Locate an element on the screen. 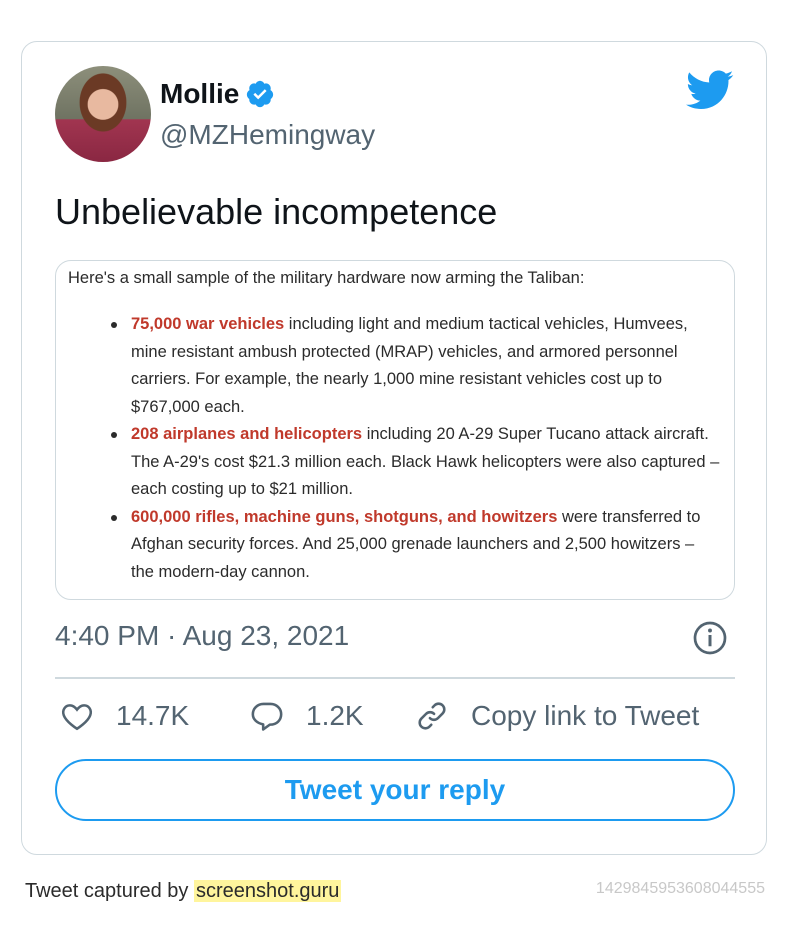 Image resolution: width=788 pixels, height=948 pixels. reply-bubble-icon is located at coordinates (267, 716).